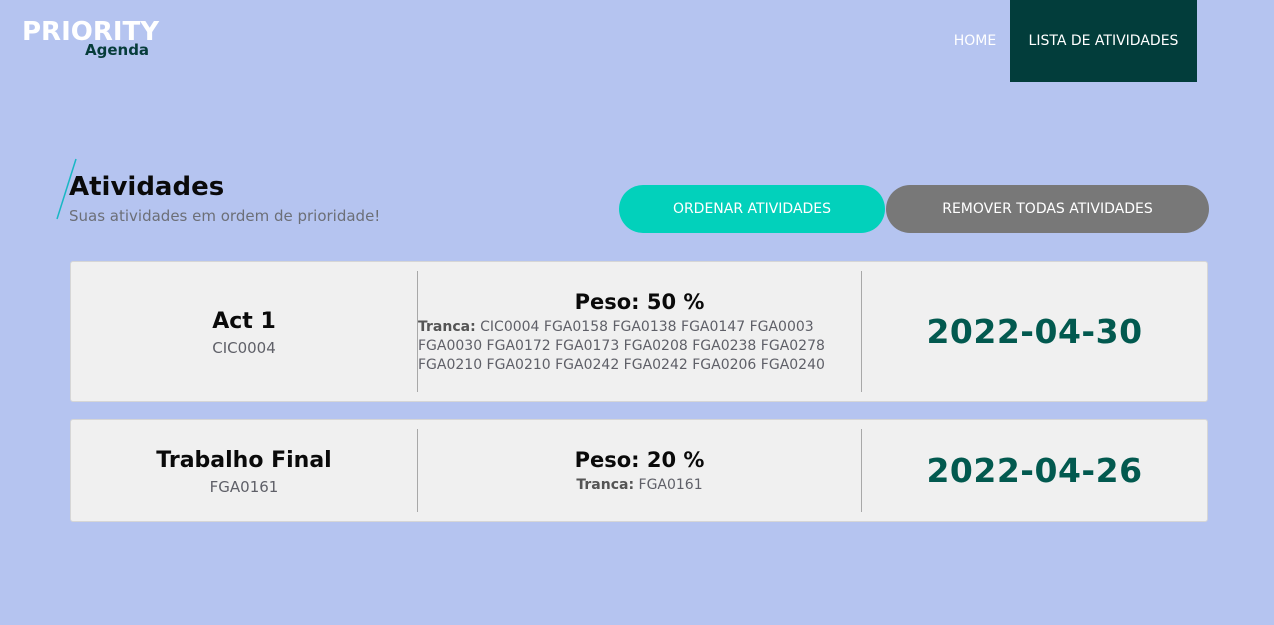 The image size is (1274, 625). What do you see at coordinates (670, 485) in the screenshot?
I see `tranca-codes: FGA0161` at bounding box center [670, 485].